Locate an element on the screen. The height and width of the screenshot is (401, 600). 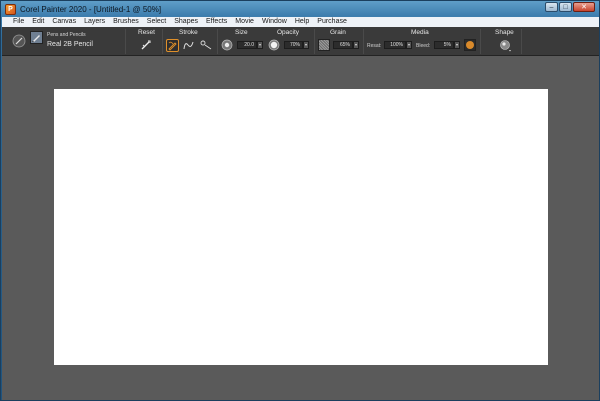
size-dropdown-button: ▾ is located at coordinates (260, 45).